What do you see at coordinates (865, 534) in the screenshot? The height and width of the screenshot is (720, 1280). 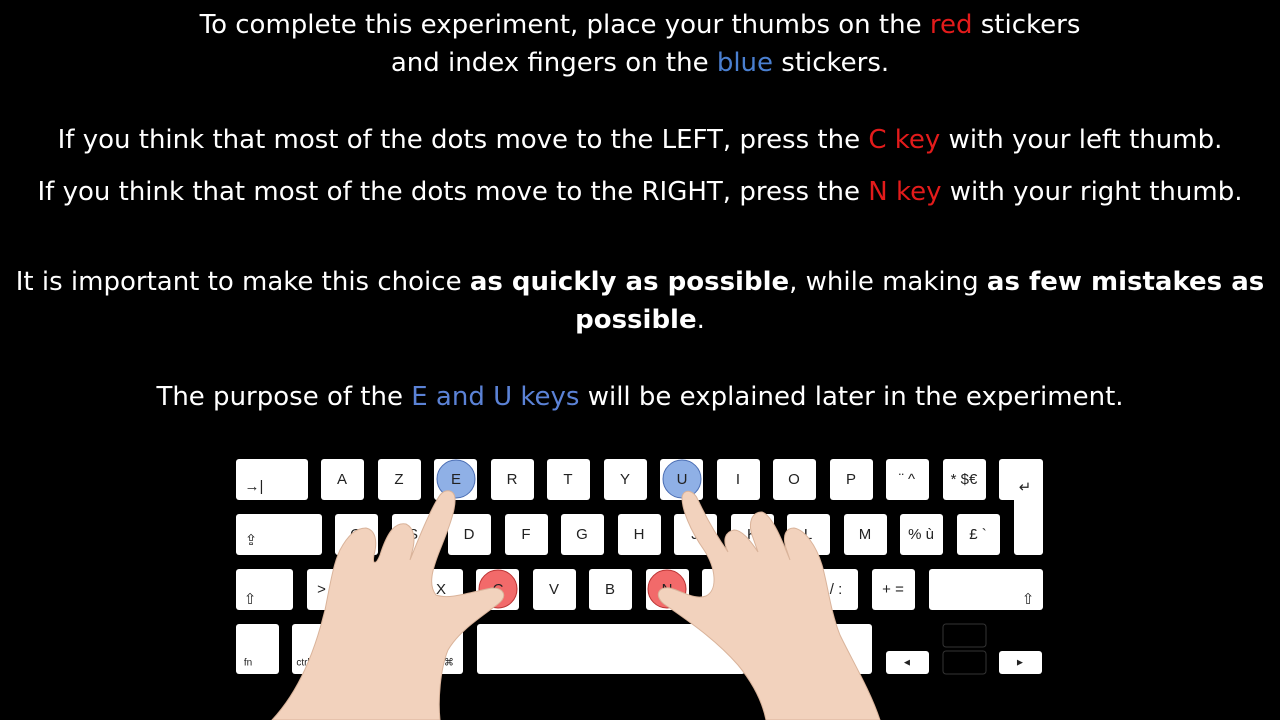 I see `svg-text: M` at bounding box center [865, 534].